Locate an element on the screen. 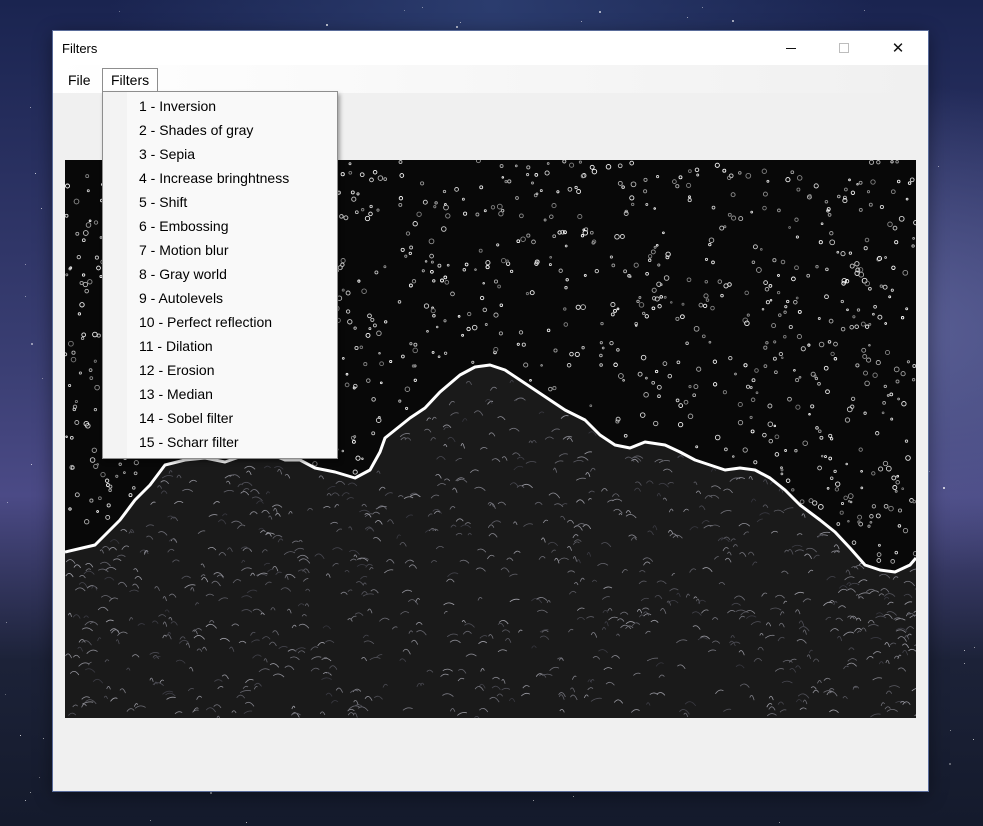 The height and width of the screenshot is (826, 983). menu-item-autolevels: 9 - Autolevels is located at coordinates (220, 298).